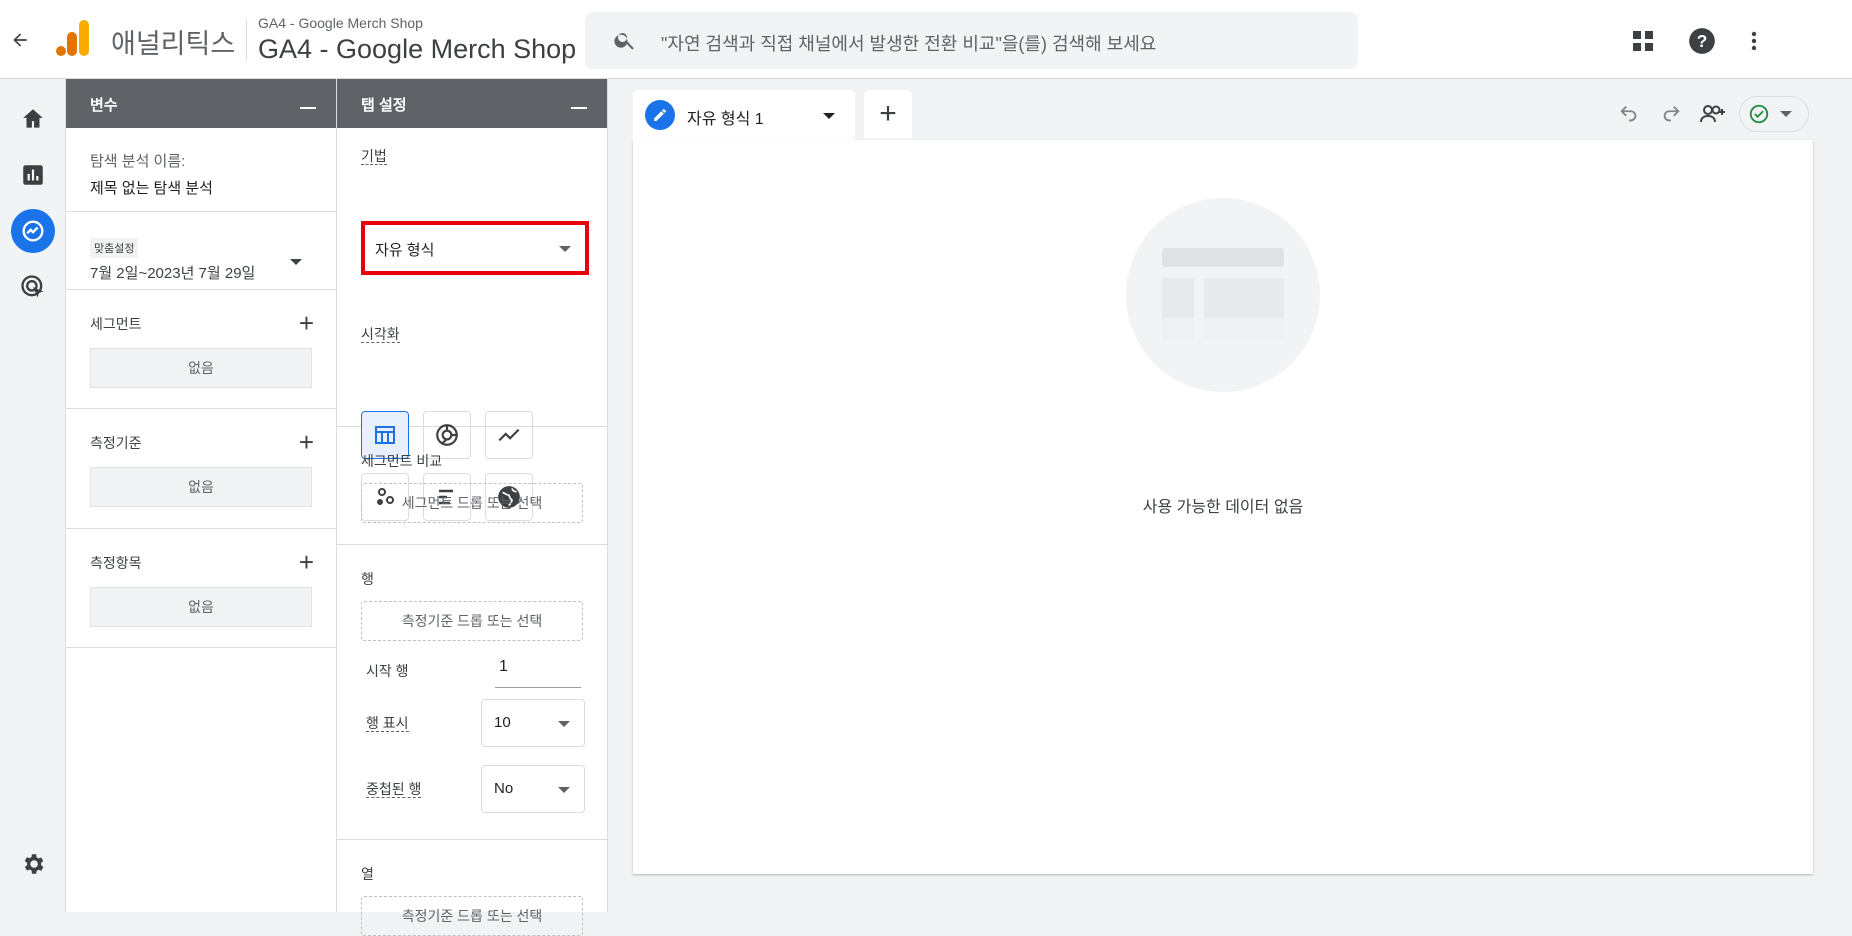  I want to click on property-name: GA4 - Google Merch Shop, so click(417, 49).